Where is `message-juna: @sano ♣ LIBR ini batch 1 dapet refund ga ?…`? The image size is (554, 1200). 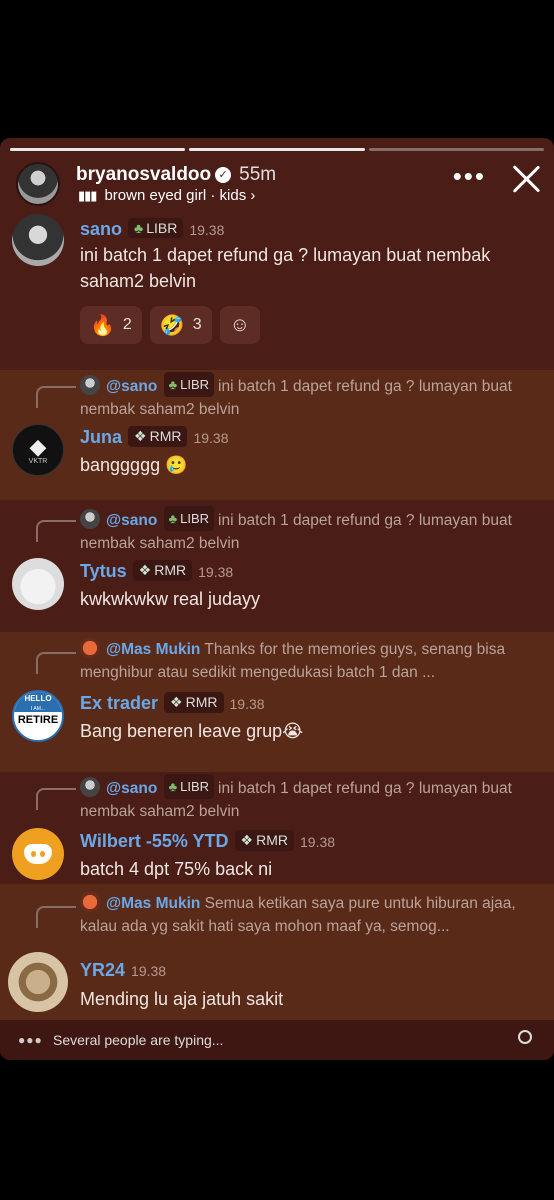 message-juna: @sano ♣ LIBR ini batch 1 dapet refund ga ?… is located at coordinates (277, 435).